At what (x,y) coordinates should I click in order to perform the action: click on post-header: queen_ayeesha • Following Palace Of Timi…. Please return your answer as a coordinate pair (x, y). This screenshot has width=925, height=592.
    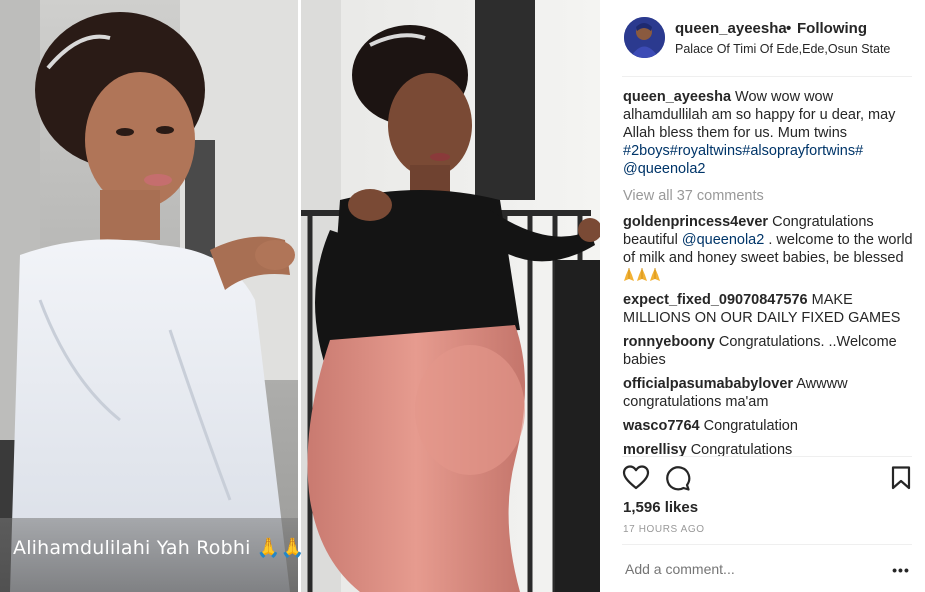
    Looking at the image, I should click on (762, 38).